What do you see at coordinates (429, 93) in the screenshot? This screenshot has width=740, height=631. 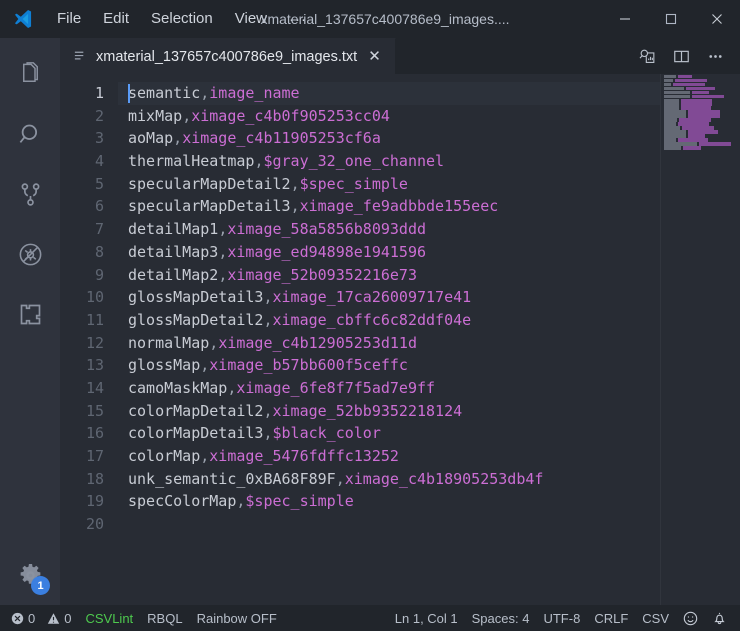 I see `code-line: semantic,image_name` at bounding box center [429, 93].